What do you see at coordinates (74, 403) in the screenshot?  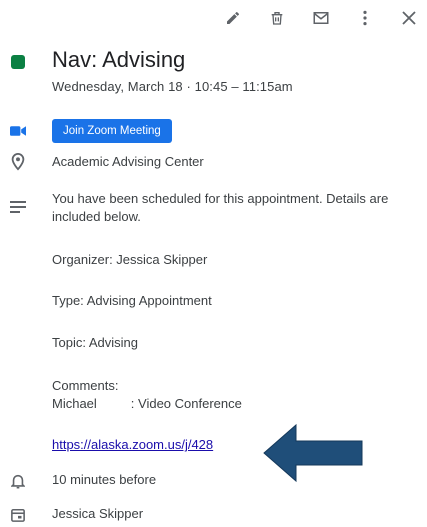 I see `comments-name: Michael` at bounding box center [74, 403].